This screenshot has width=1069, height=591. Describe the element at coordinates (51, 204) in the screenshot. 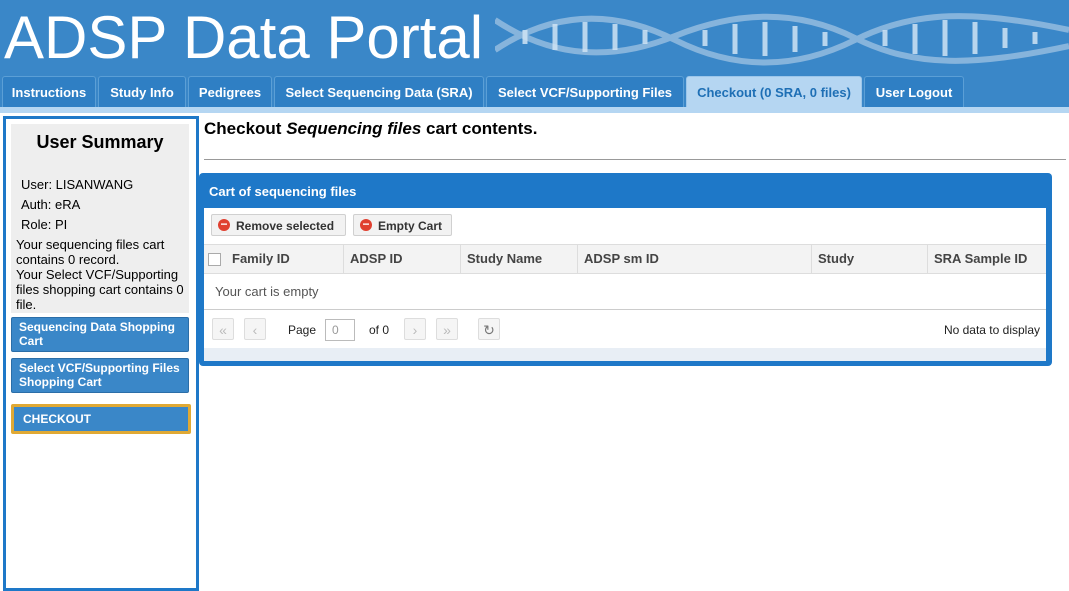

I see `auth-type: Auth: eRA` at that location.